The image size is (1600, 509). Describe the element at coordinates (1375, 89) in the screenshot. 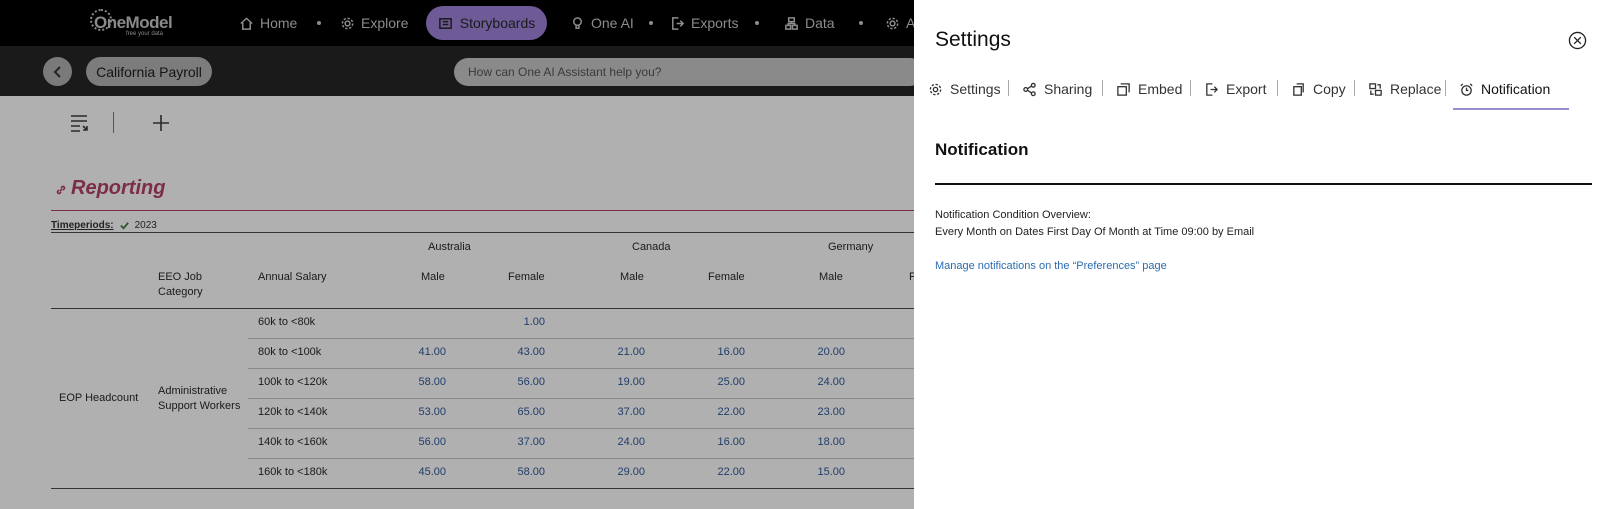

I see `replace-icon` at that location.